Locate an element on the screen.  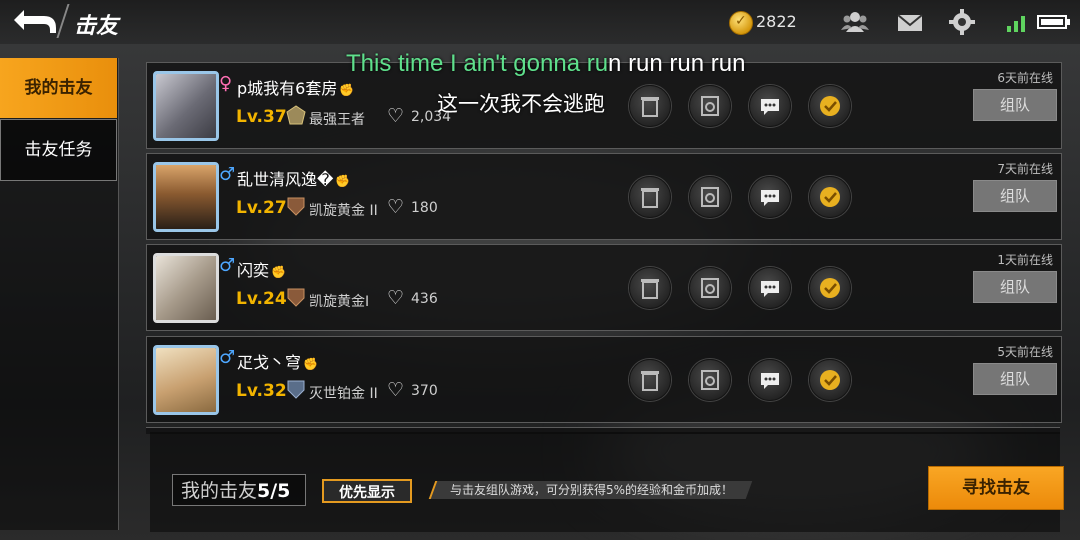
last-online: 6天前在线 is located at coordinates (1025, 78).